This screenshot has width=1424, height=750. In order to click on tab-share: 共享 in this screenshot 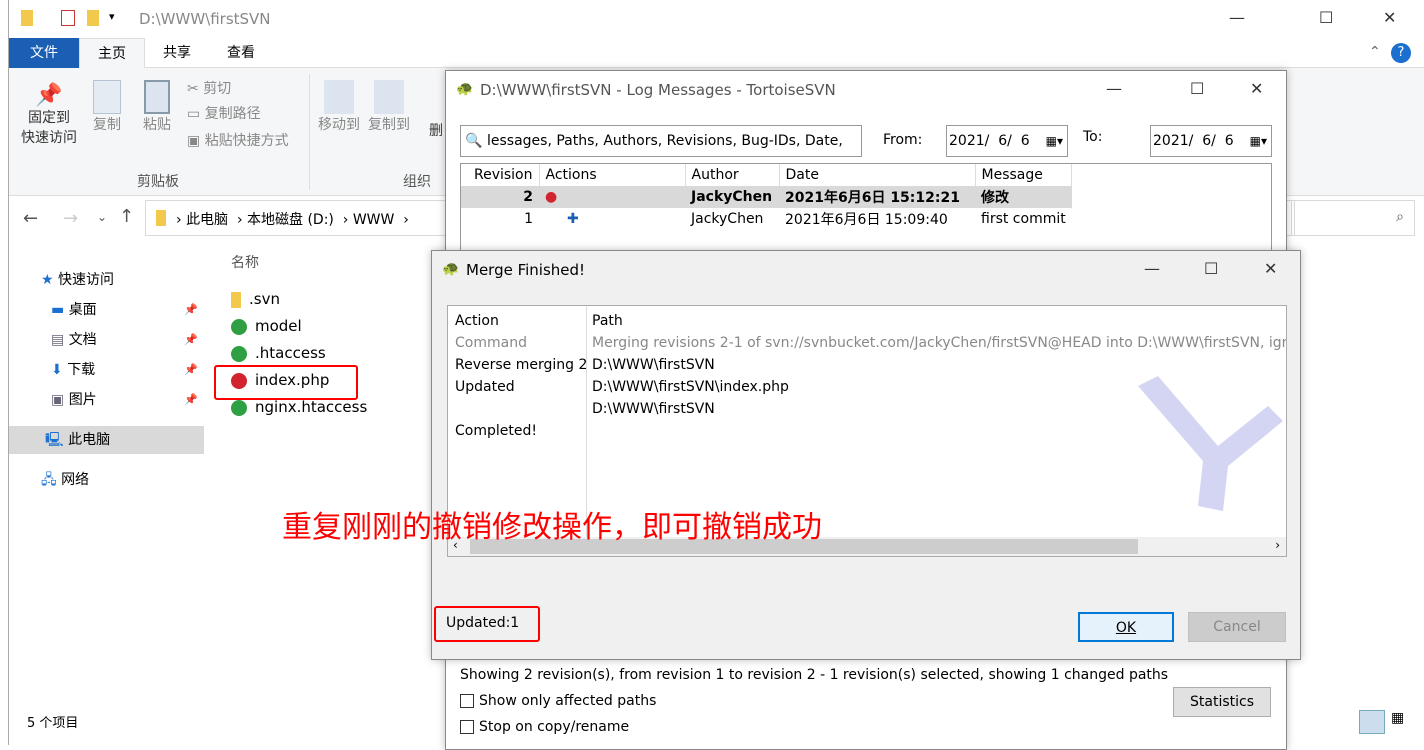, I will do `click(177, 53)`.